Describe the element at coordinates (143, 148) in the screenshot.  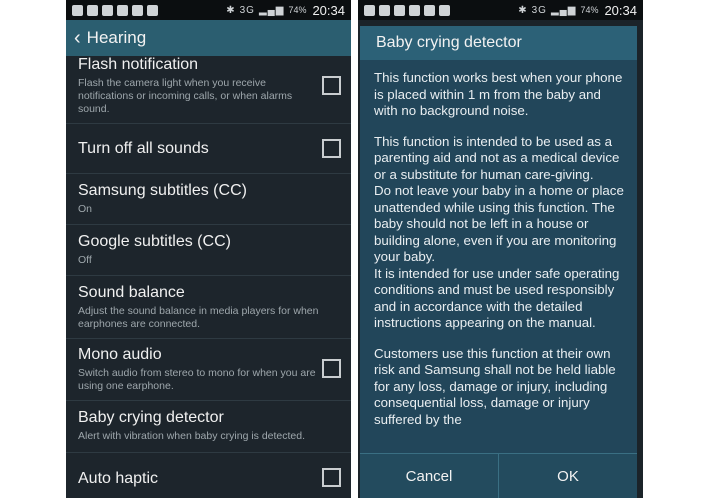
I see `setting-title: Turn off all sounds` at that location.